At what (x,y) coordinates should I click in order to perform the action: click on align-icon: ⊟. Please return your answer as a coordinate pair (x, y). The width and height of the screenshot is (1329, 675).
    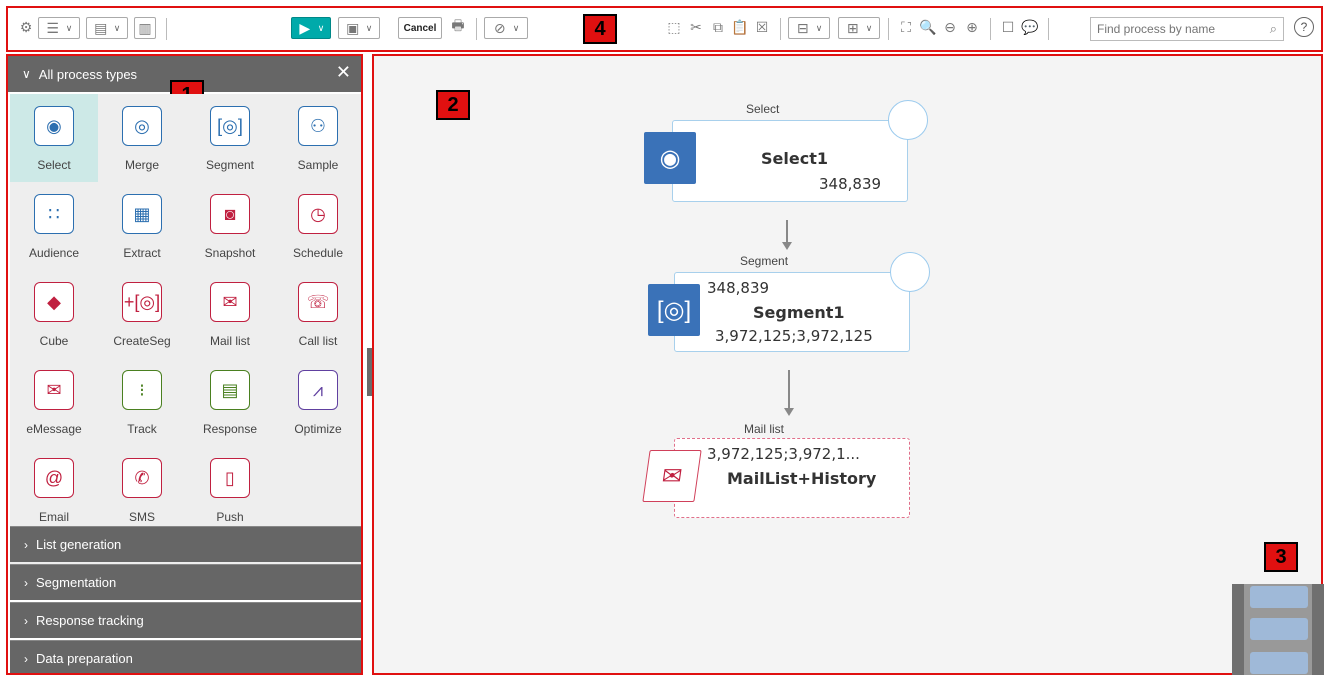
    Looking at the image, I should click on (802, 27).